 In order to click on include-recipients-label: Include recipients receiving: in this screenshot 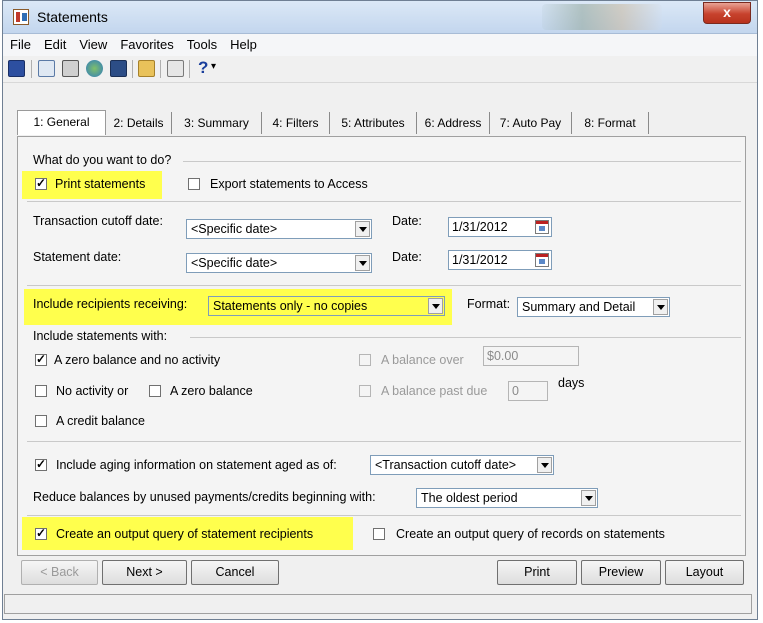, I will do `click(110, 304)`.